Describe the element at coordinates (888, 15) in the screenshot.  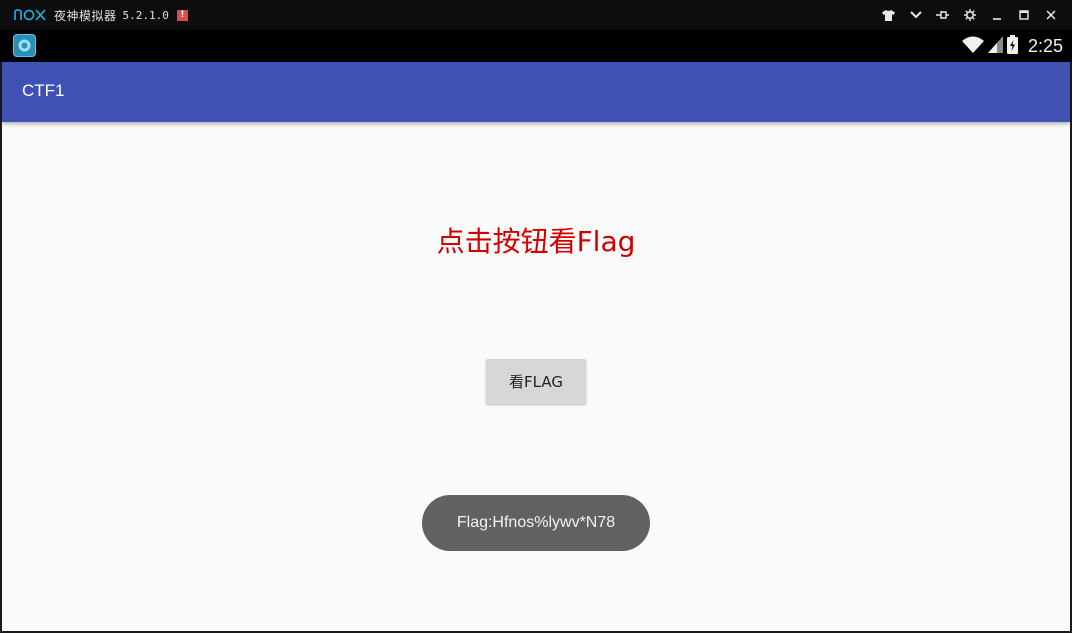
I see `shirt-icon` at that location.